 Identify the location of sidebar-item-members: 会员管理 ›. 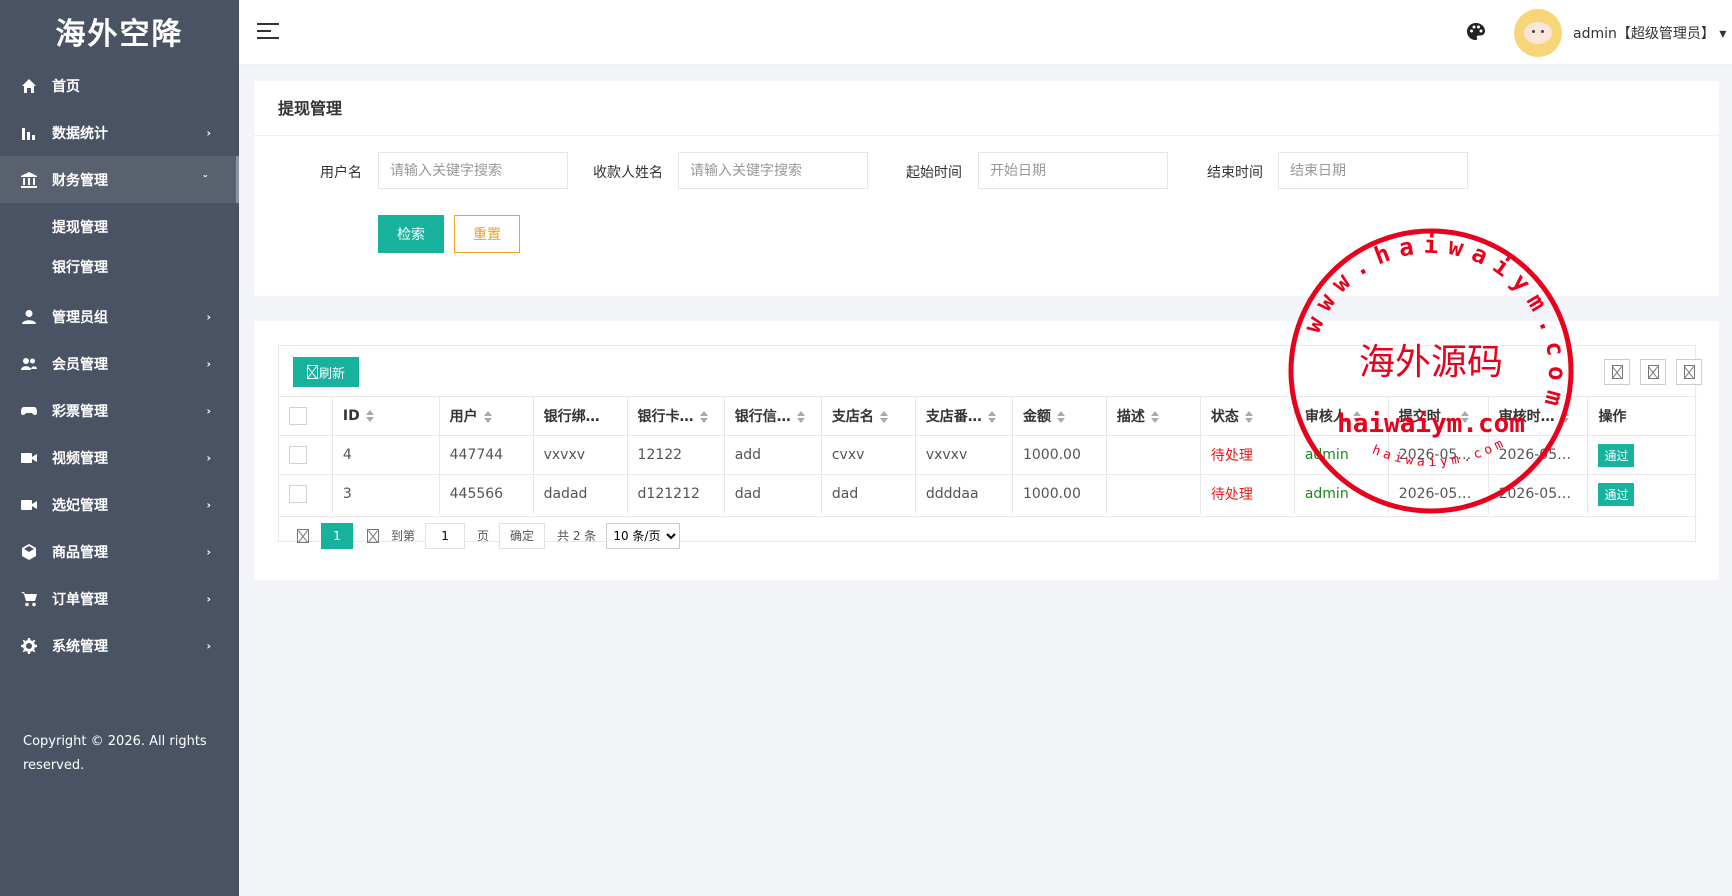
(119, 363).